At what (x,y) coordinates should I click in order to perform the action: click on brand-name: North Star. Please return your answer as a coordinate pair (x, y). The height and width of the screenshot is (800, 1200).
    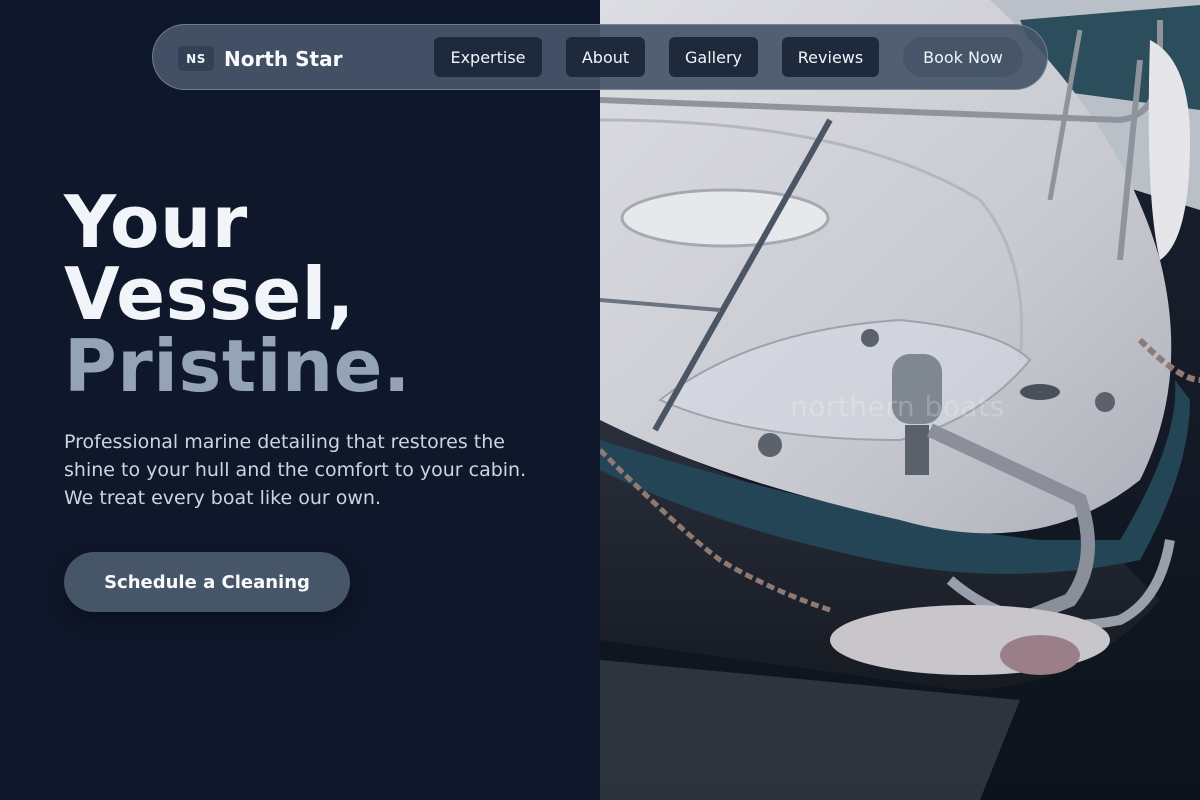
    Looking at the image, I should click on (283, 58).